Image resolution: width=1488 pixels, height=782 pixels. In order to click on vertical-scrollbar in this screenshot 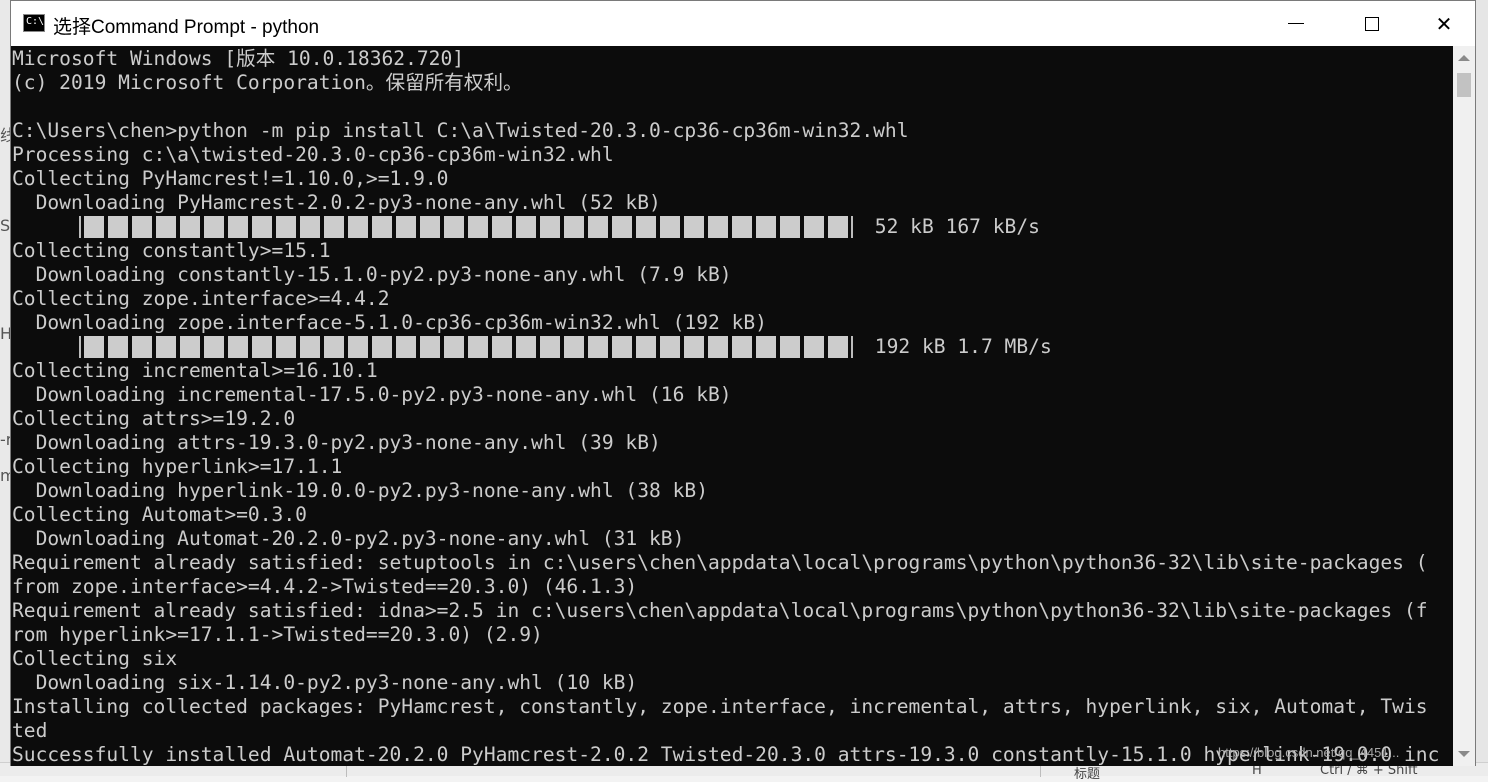, I will do `click(1464, 406)`.